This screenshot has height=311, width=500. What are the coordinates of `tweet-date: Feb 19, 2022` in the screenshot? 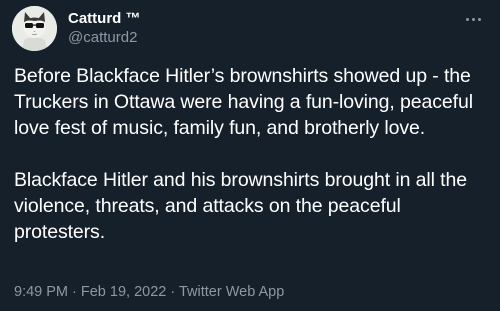 It's located at (123, 292).